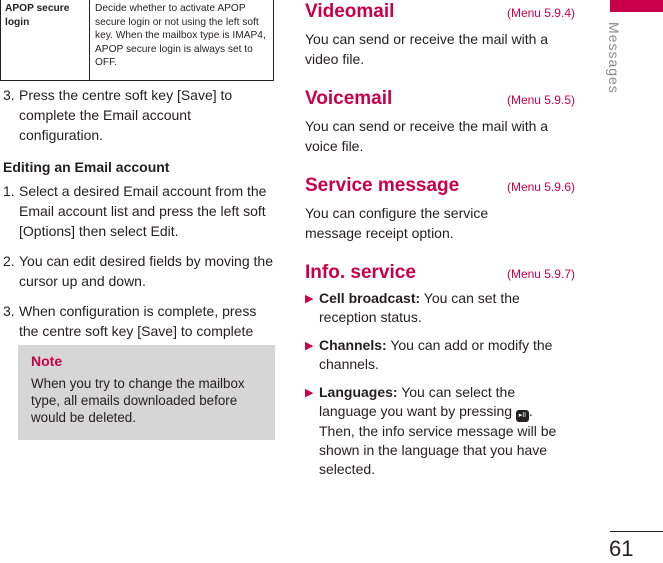  Describe the element at coordinates (636, 531) in the screenshot. I see `page-number-rule` at that location.